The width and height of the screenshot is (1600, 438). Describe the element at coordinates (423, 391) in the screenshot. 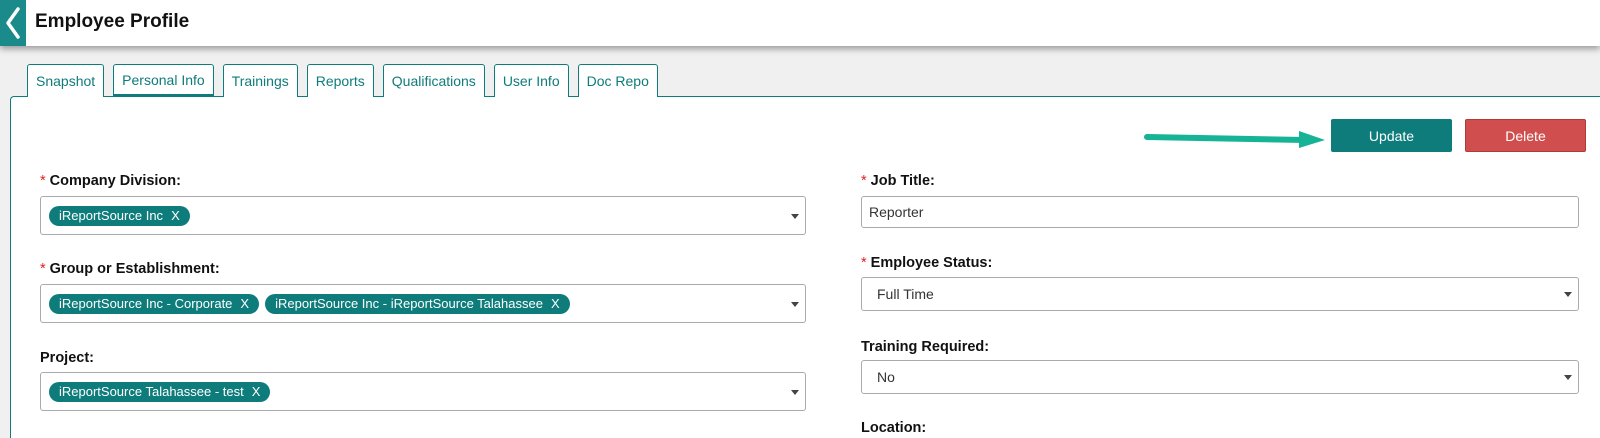

I see `project-select: iReportSource Talahassee - test X` at that location.